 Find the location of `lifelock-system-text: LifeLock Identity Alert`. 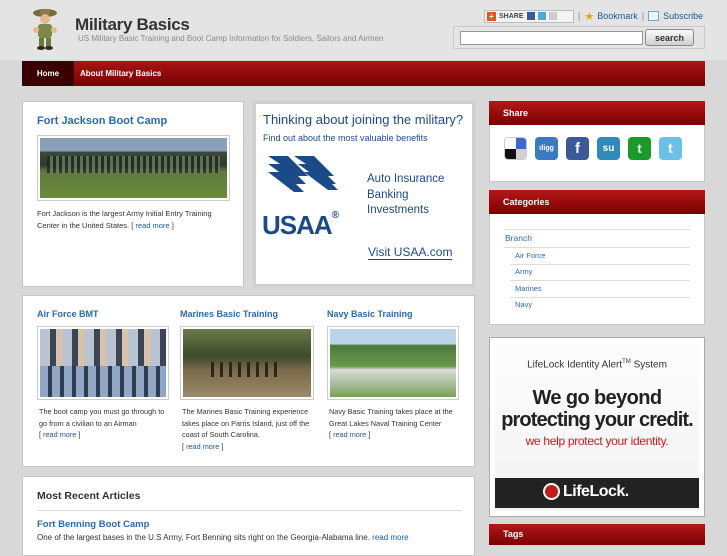

lifelock-system-text: LifeLock Identity Alert is located at coordinates (575, 365).